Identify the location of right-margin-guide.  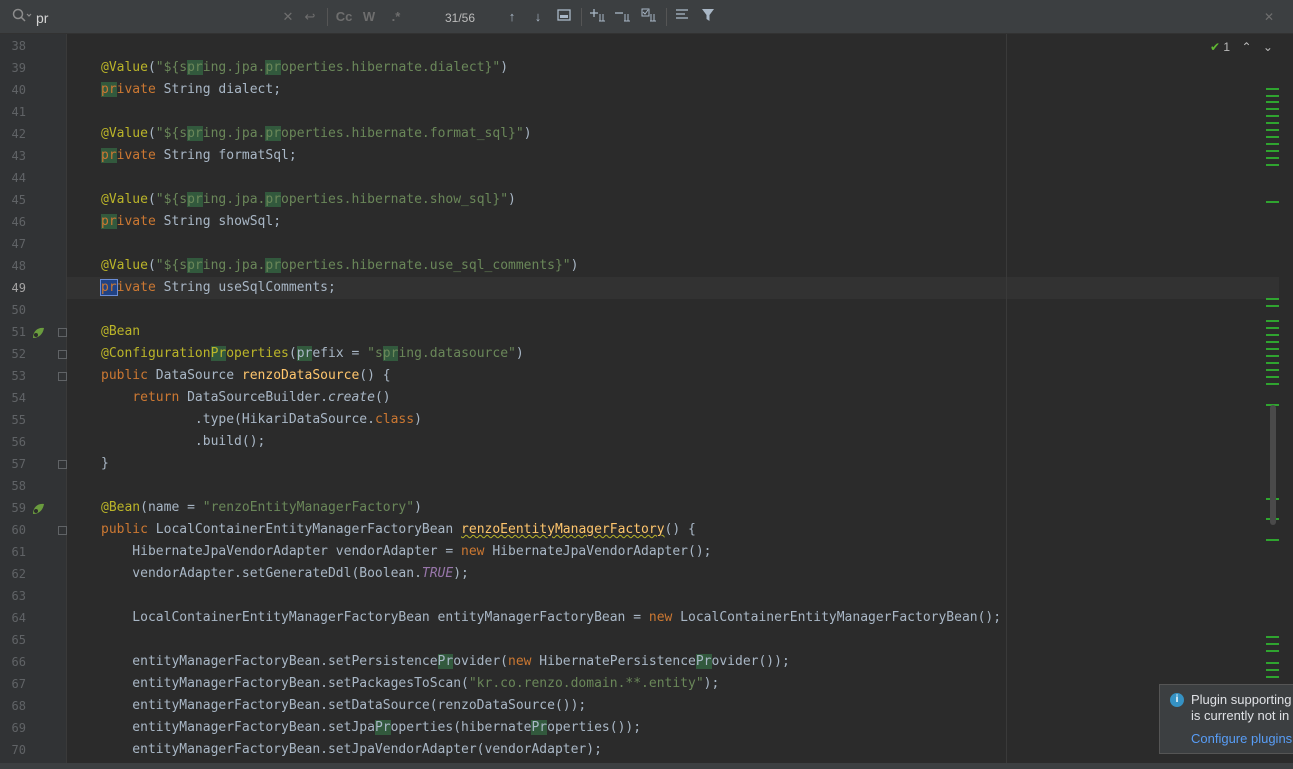
(1006, 398).